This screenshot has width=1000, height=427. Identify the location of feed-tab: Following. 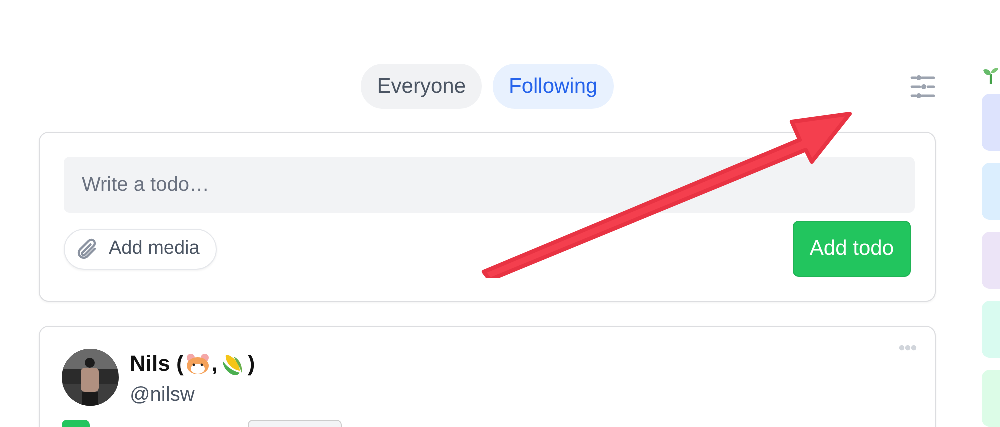
(553, 86).